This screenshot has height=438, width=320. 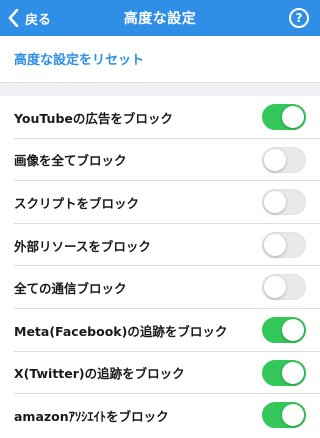 I want to click on setting-row-block-all-traffic: 全ての通信ブロック, so click(x=160, y=287).